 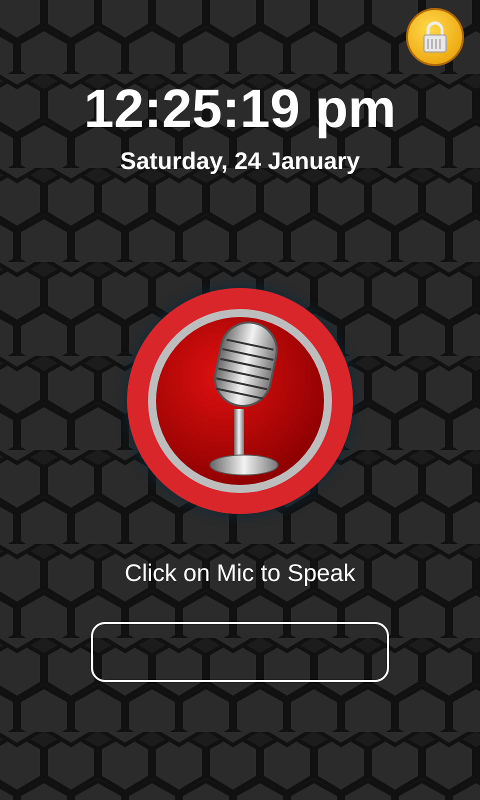 What do you see at coordinates (240, 109) in the screenshot?
I see `clock-time: 12:25:19 pm` at bounding box center [240, 109].